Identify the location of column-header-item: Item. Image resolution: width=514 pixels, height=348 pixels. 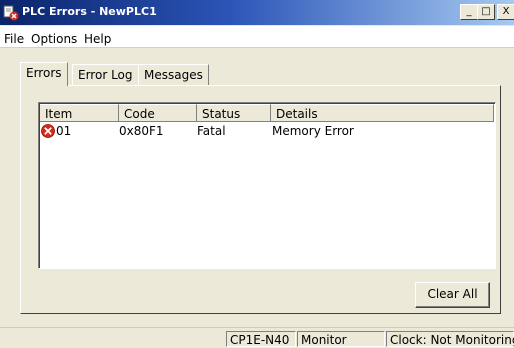
(79, 113).